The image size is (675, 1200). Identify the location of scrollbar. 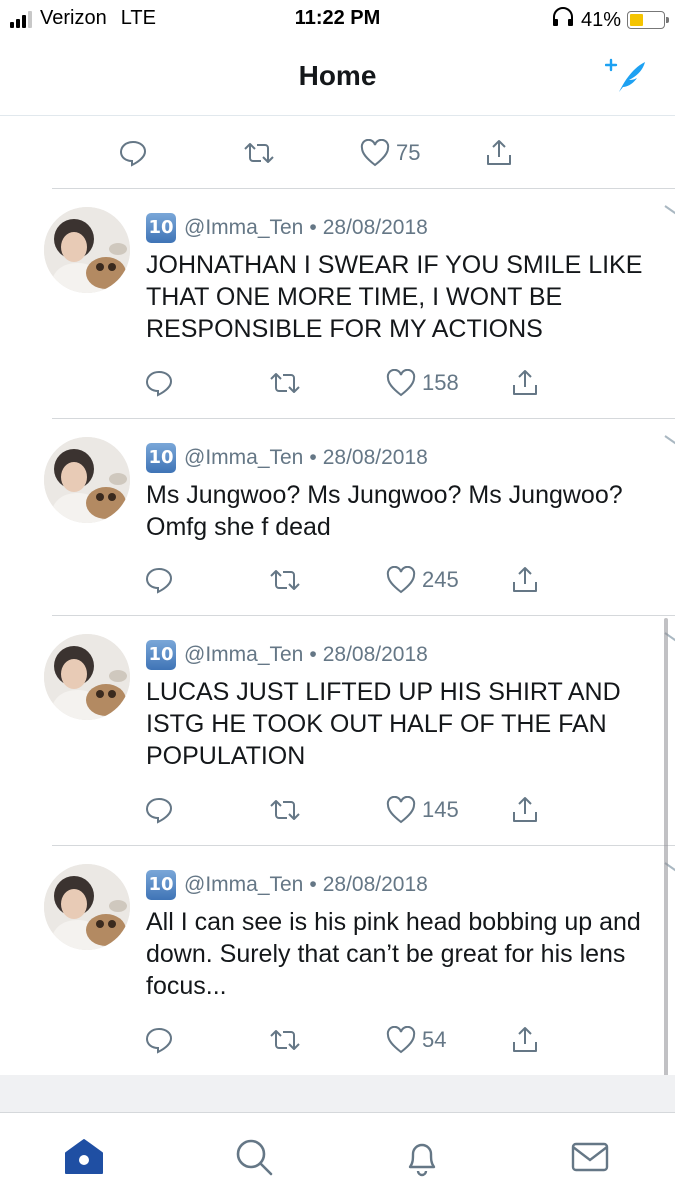
(666, 862).